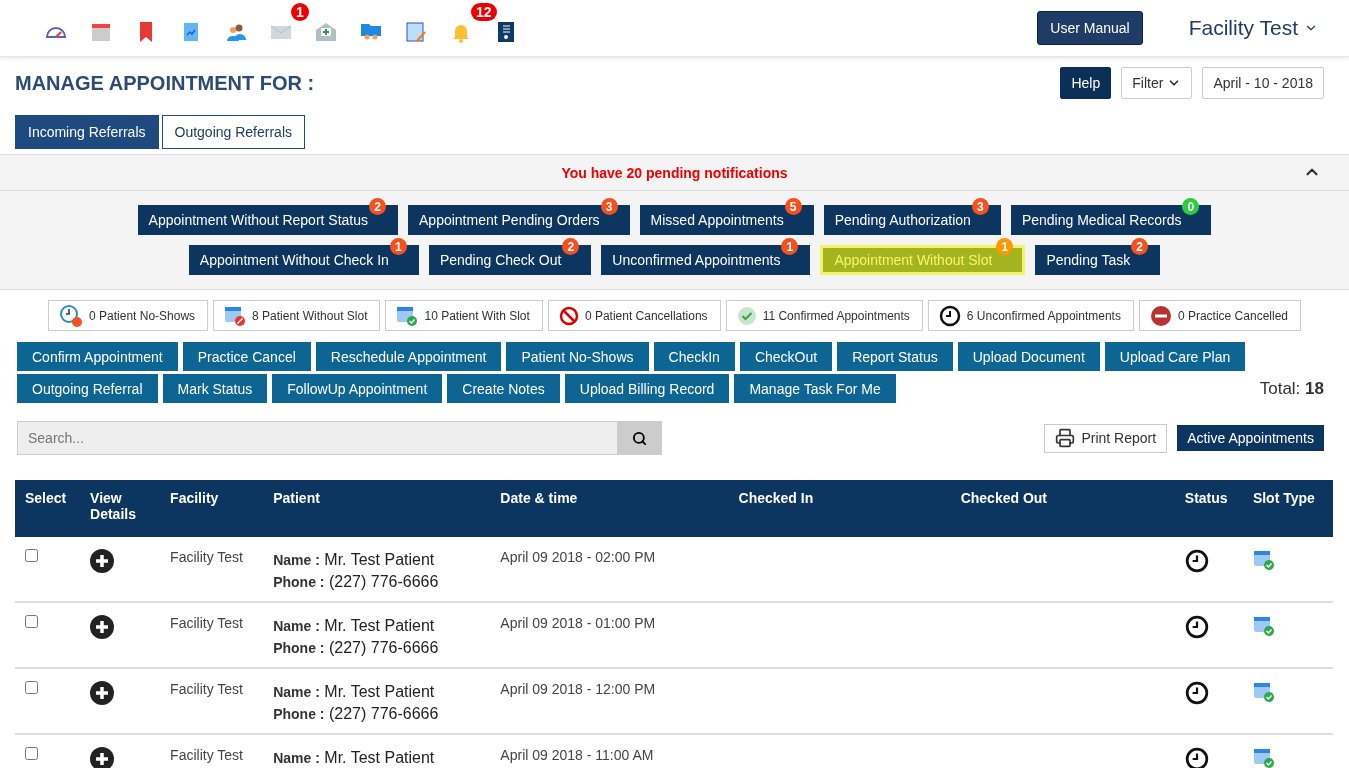  I want to click on column-header: View Details, so click(120, 508).